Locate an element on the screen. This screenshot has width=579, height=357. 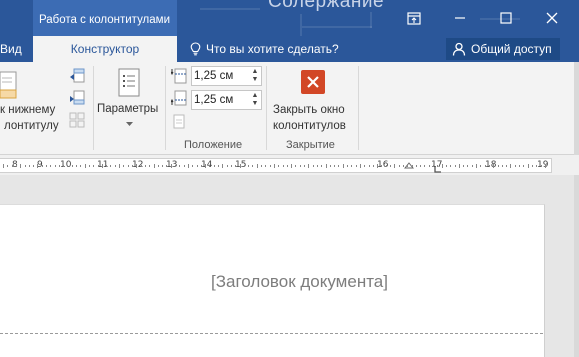
next-section-icon is located at coordinates (77, 98).